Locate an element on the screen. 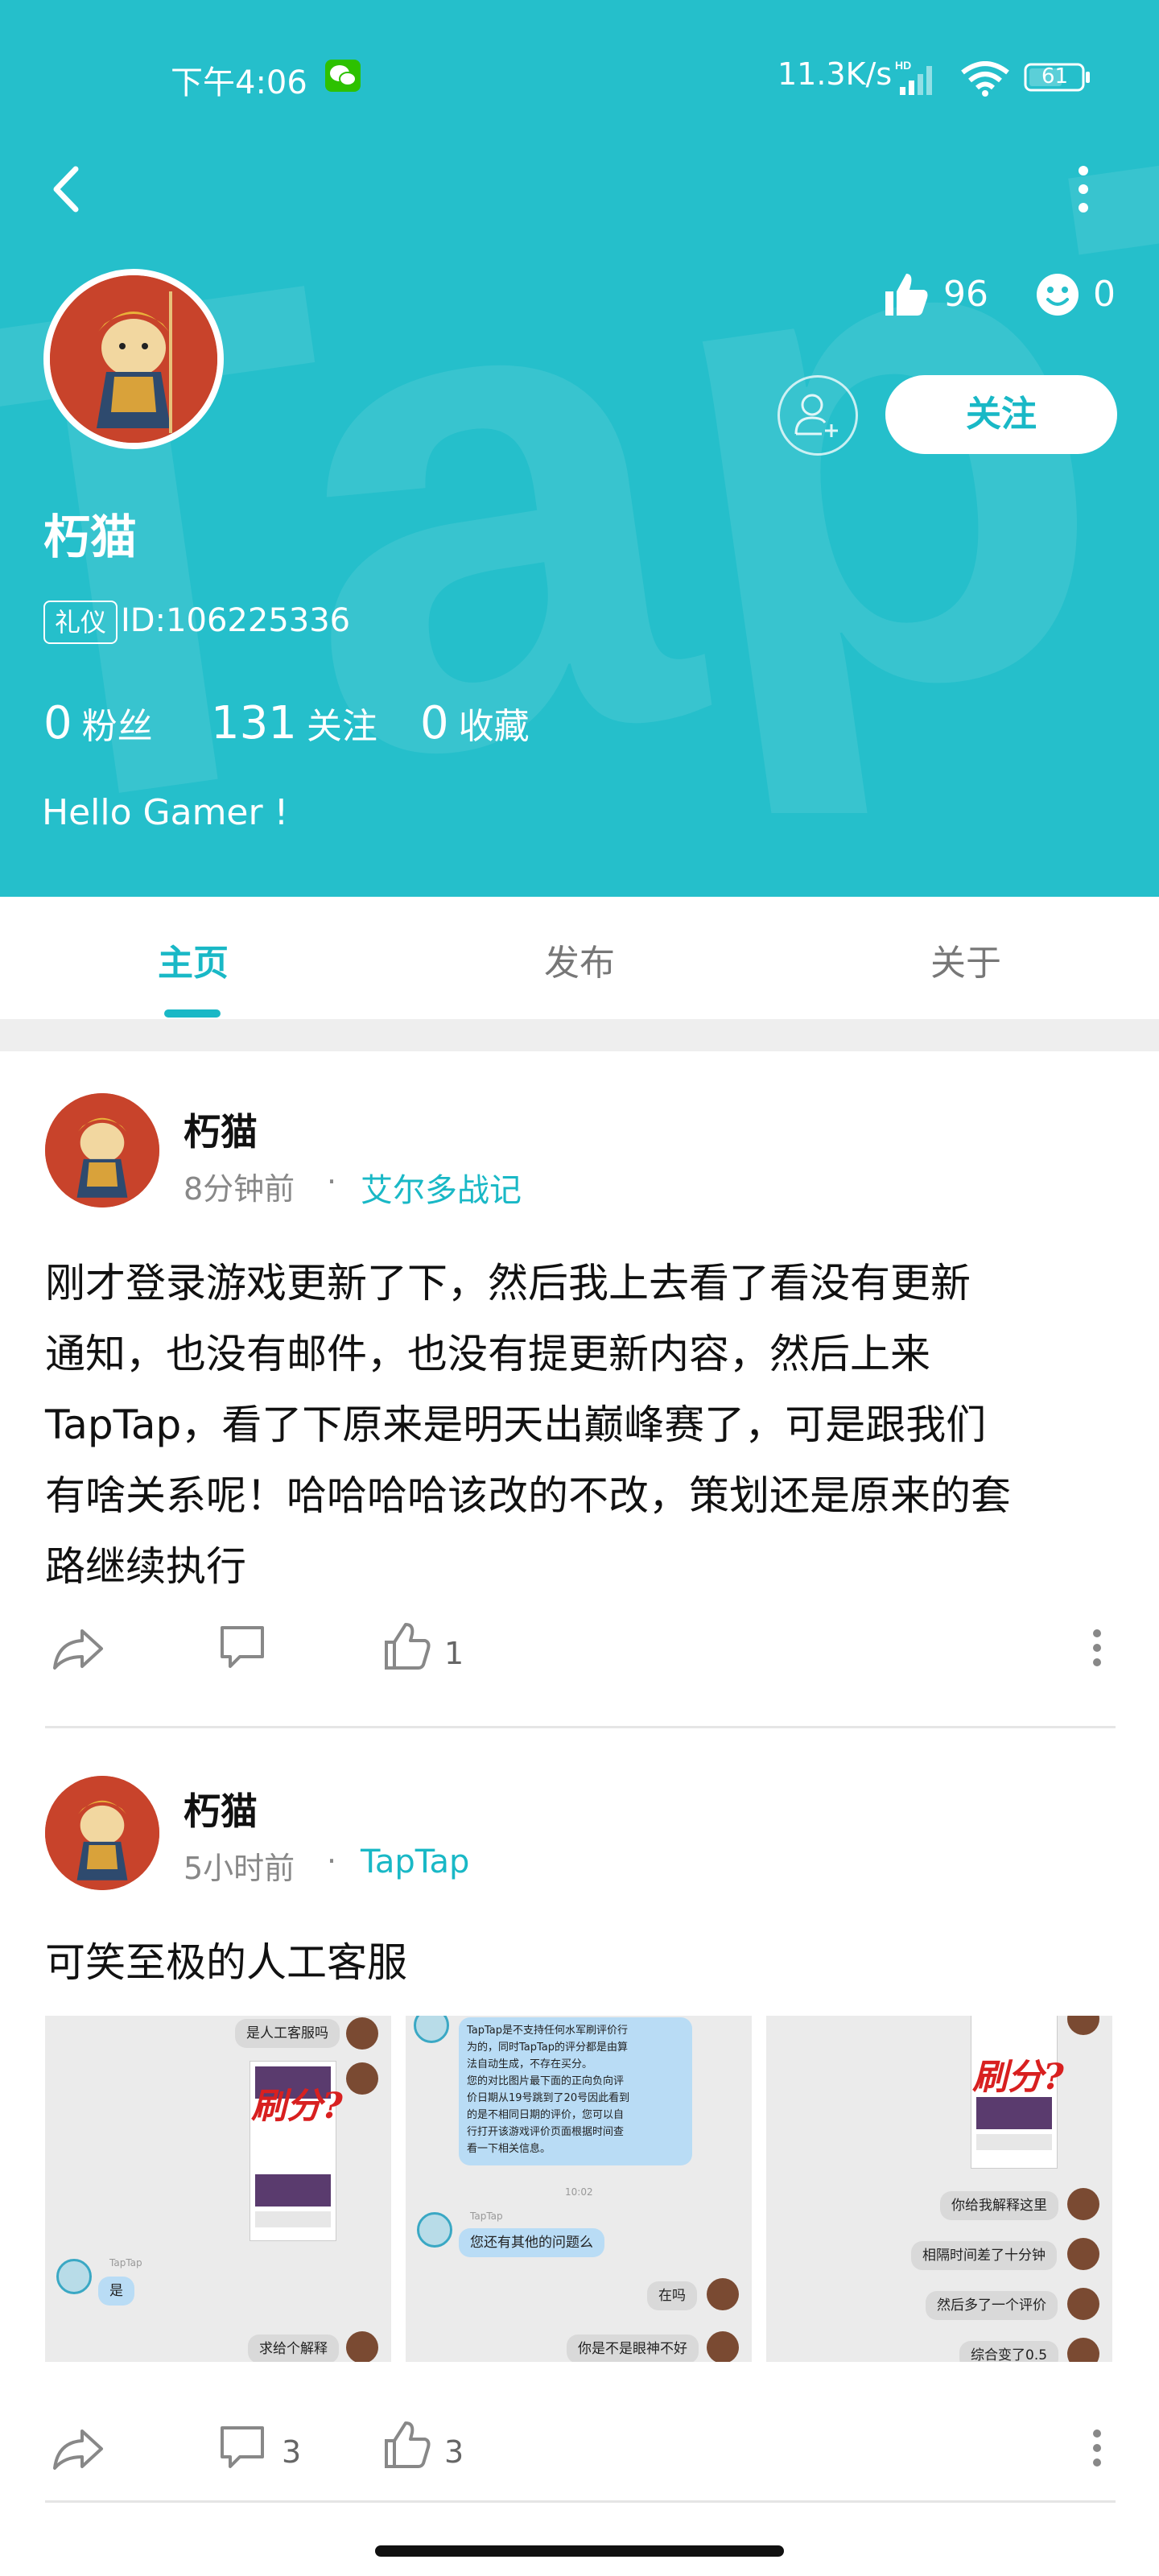 This screenshot has width=1159, height=2576. chat-bubble: 求给个解释 is located at coordinates (293, 2348).